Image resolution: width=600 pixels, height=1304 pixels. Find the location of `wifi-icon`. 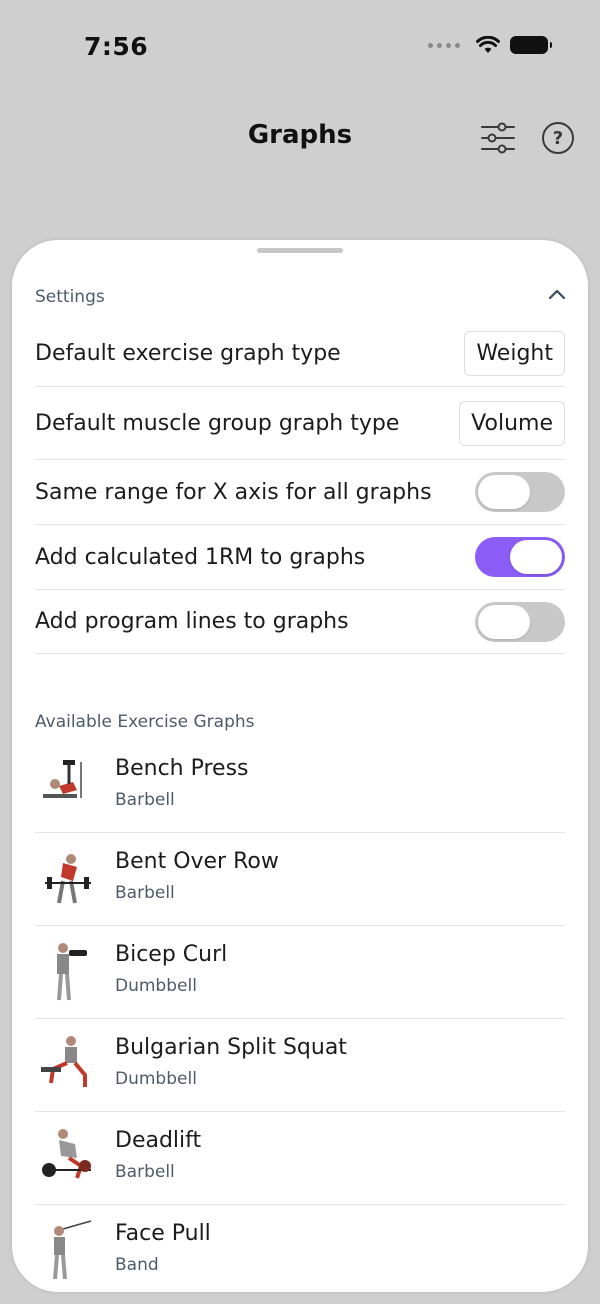

wifi-icon is located at coordinates (488, 44).